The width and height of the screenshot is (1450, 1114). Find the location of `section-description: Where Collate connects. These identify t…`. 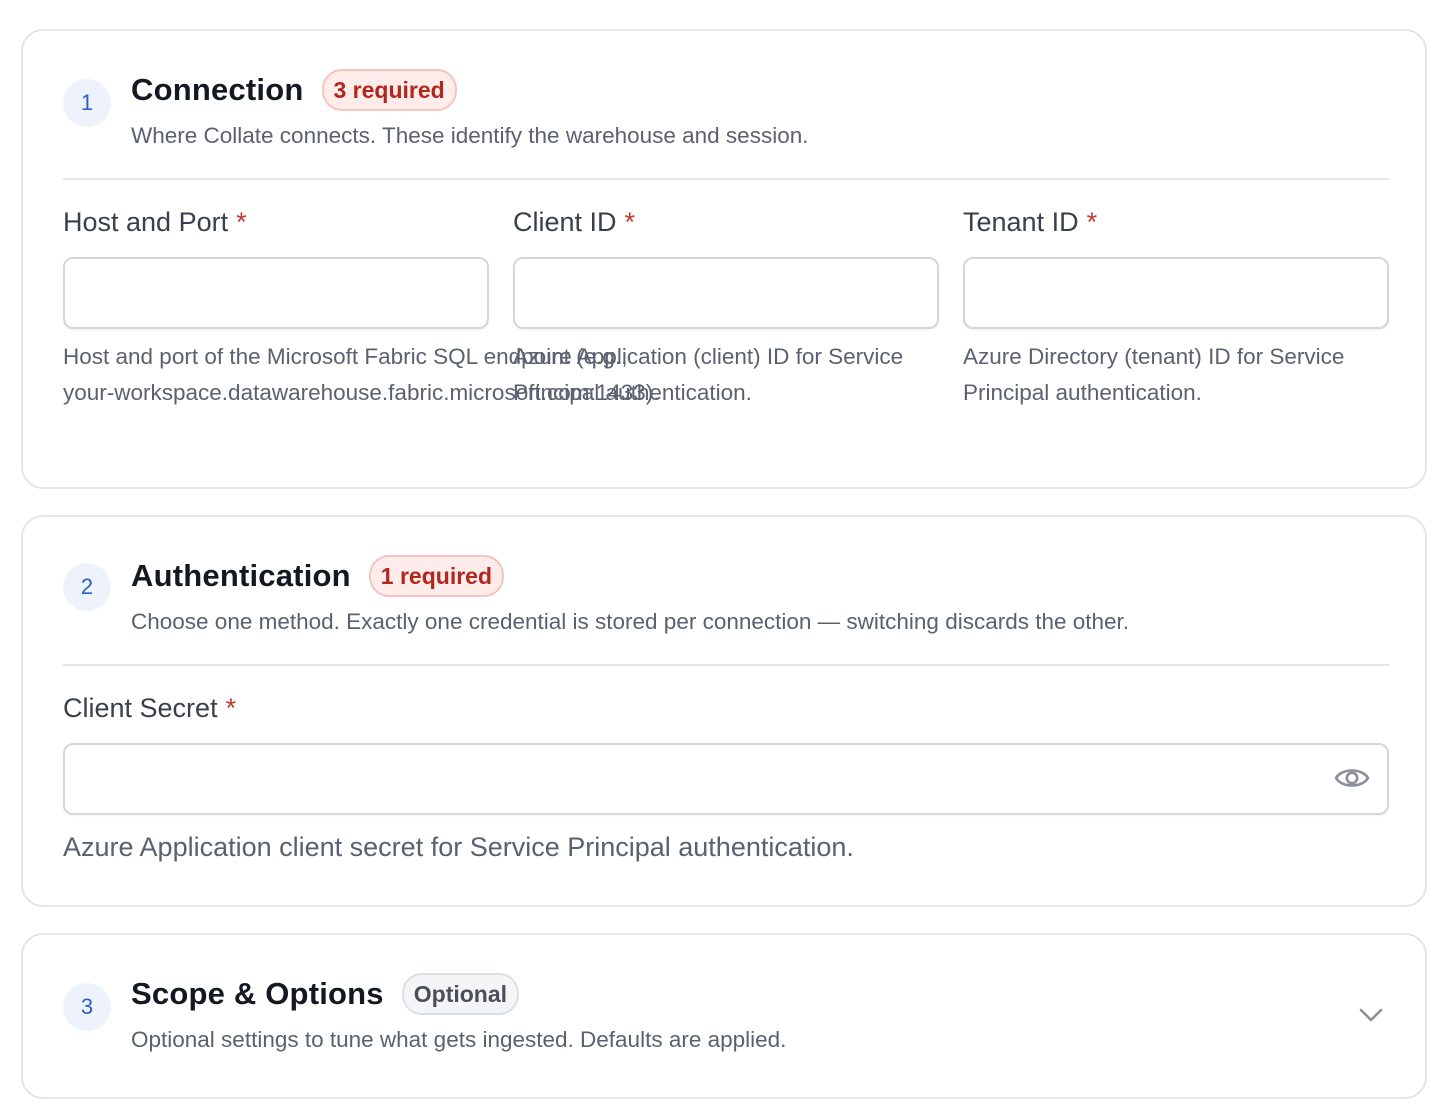

section-description: Where Collate connects. These identify t… is located at coordinates (470, 135).